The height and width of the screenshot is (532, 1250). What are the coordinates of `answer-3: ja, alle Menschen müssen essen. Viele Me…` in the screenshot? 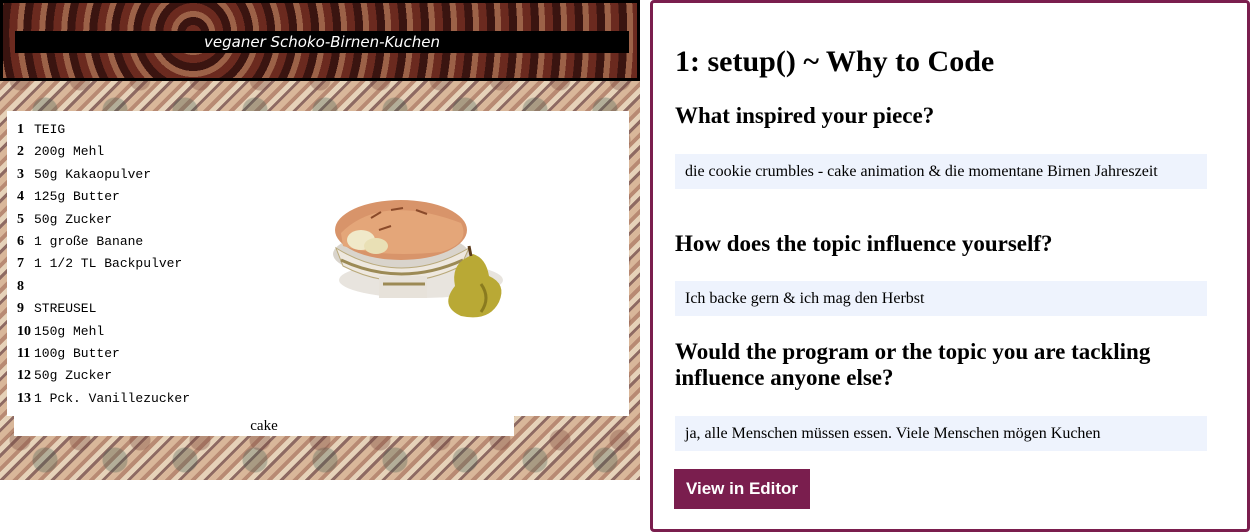 It's located at (941, 433).